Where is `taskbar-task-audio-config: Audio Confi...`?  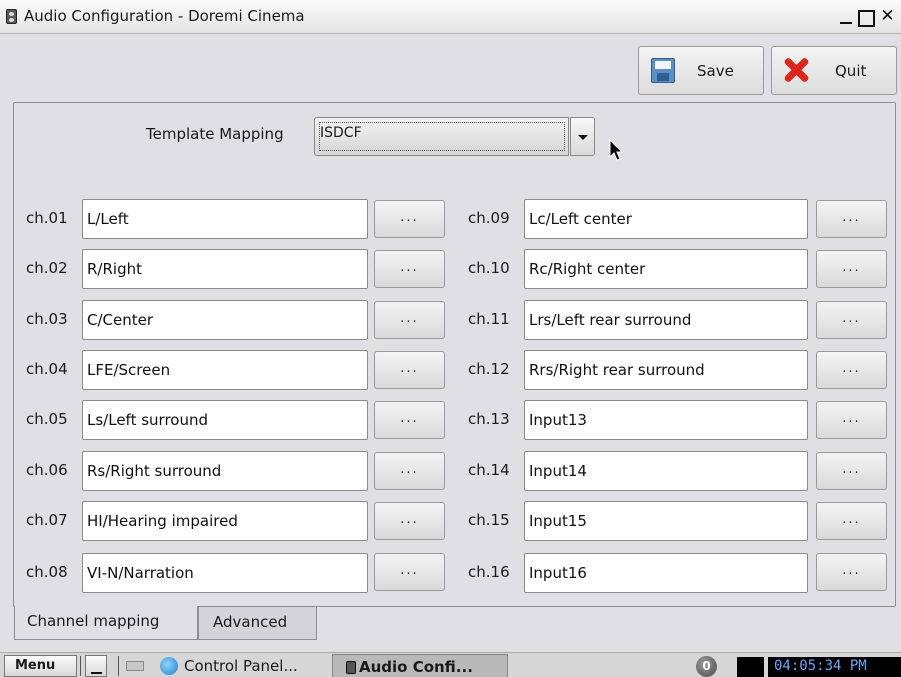 taskbar-task-audio-config: Audio Confi... is located at coordinates (420, 665).